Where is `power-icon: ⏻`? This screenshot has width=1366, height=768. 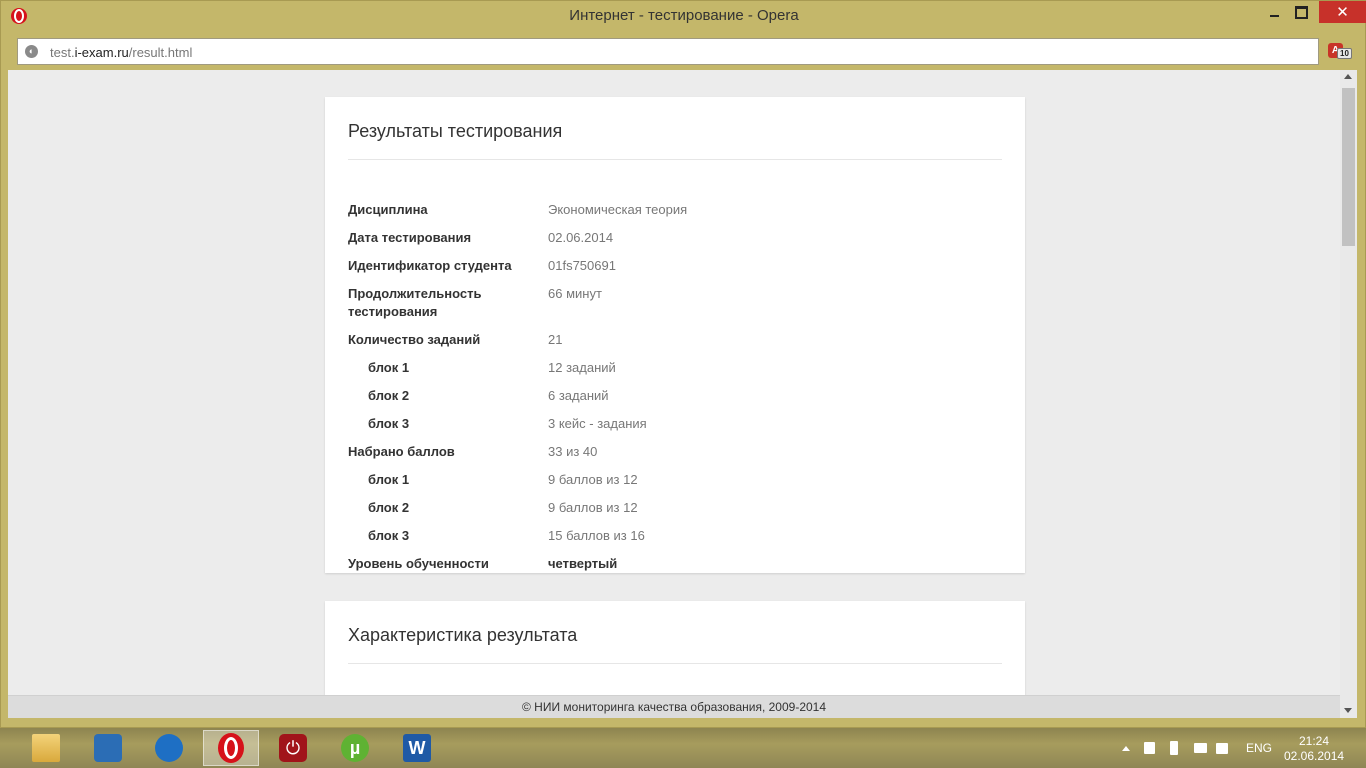 power-icon: ⏻ is located at coordinates (293, 748).